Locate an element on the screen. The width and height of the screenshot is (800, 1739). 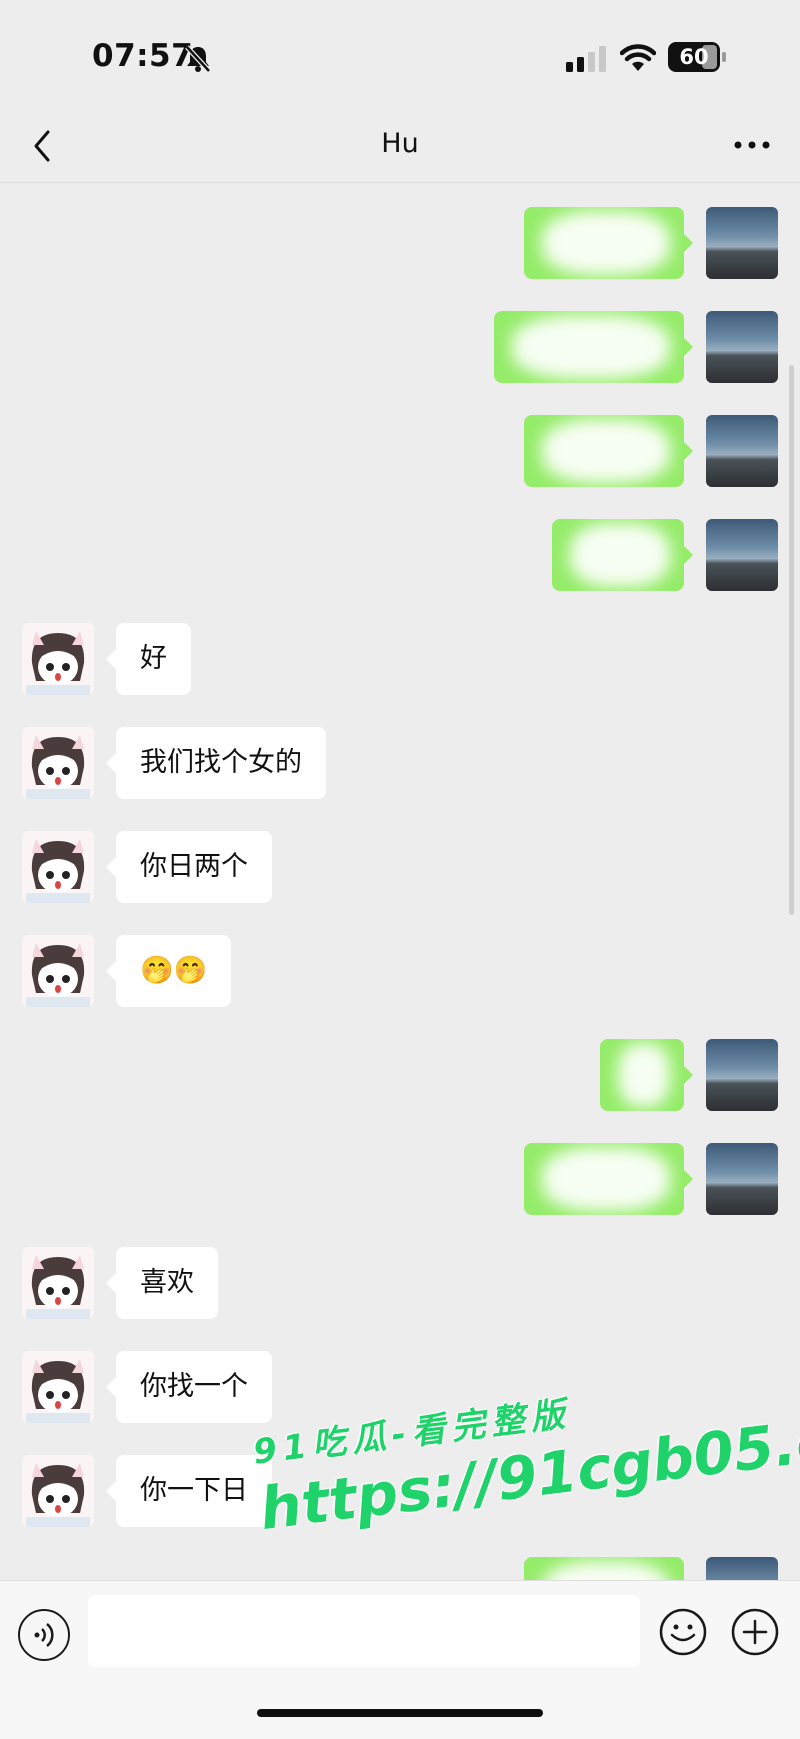
voice-button is located at coordinates (44, 1635).